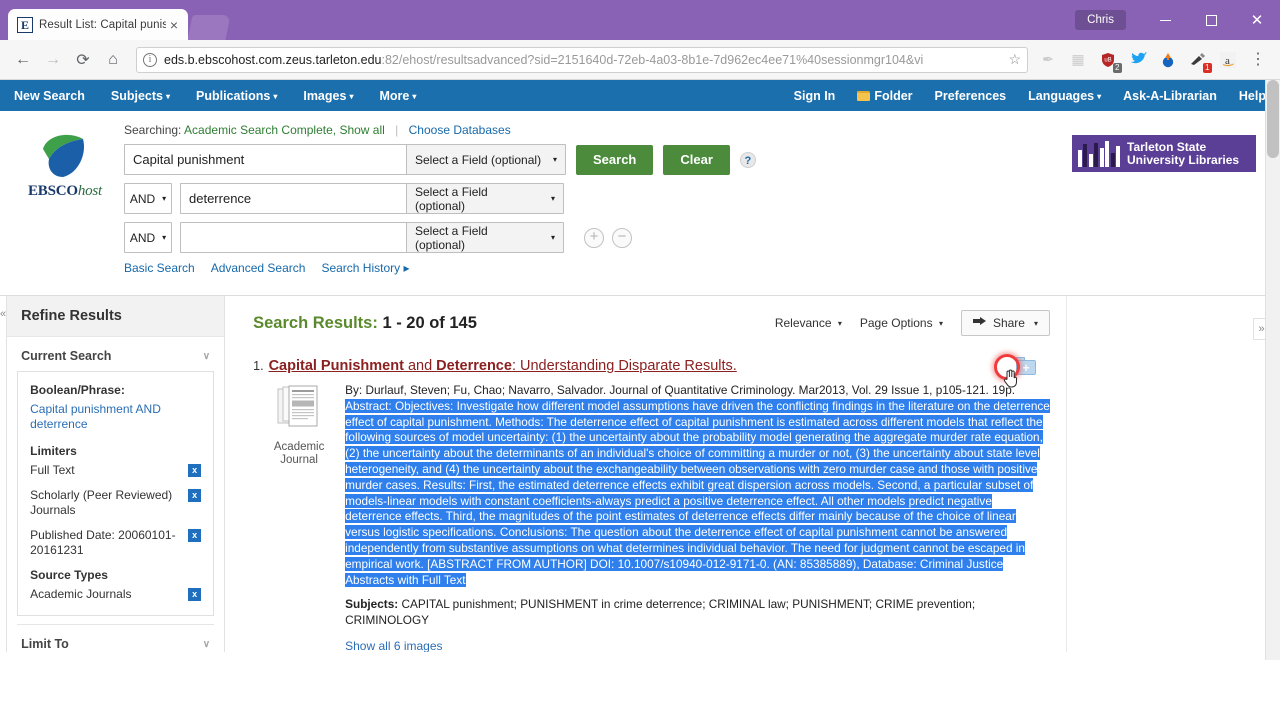 The width and height of the screenshot is (1280, 720). I want to click on minimize-button, so click(1165, 20).